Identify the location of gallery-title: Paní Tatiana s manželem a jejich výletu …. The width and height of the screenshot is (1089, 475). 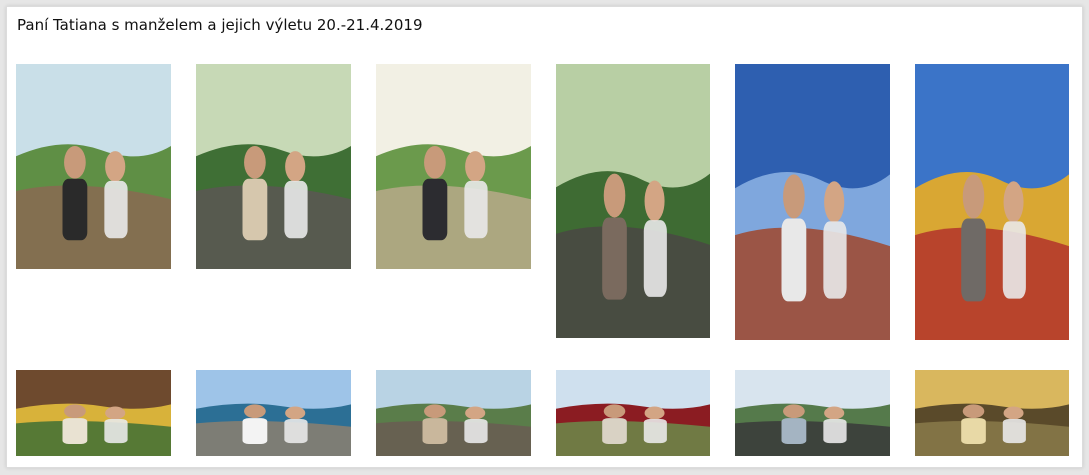
(220, 25).